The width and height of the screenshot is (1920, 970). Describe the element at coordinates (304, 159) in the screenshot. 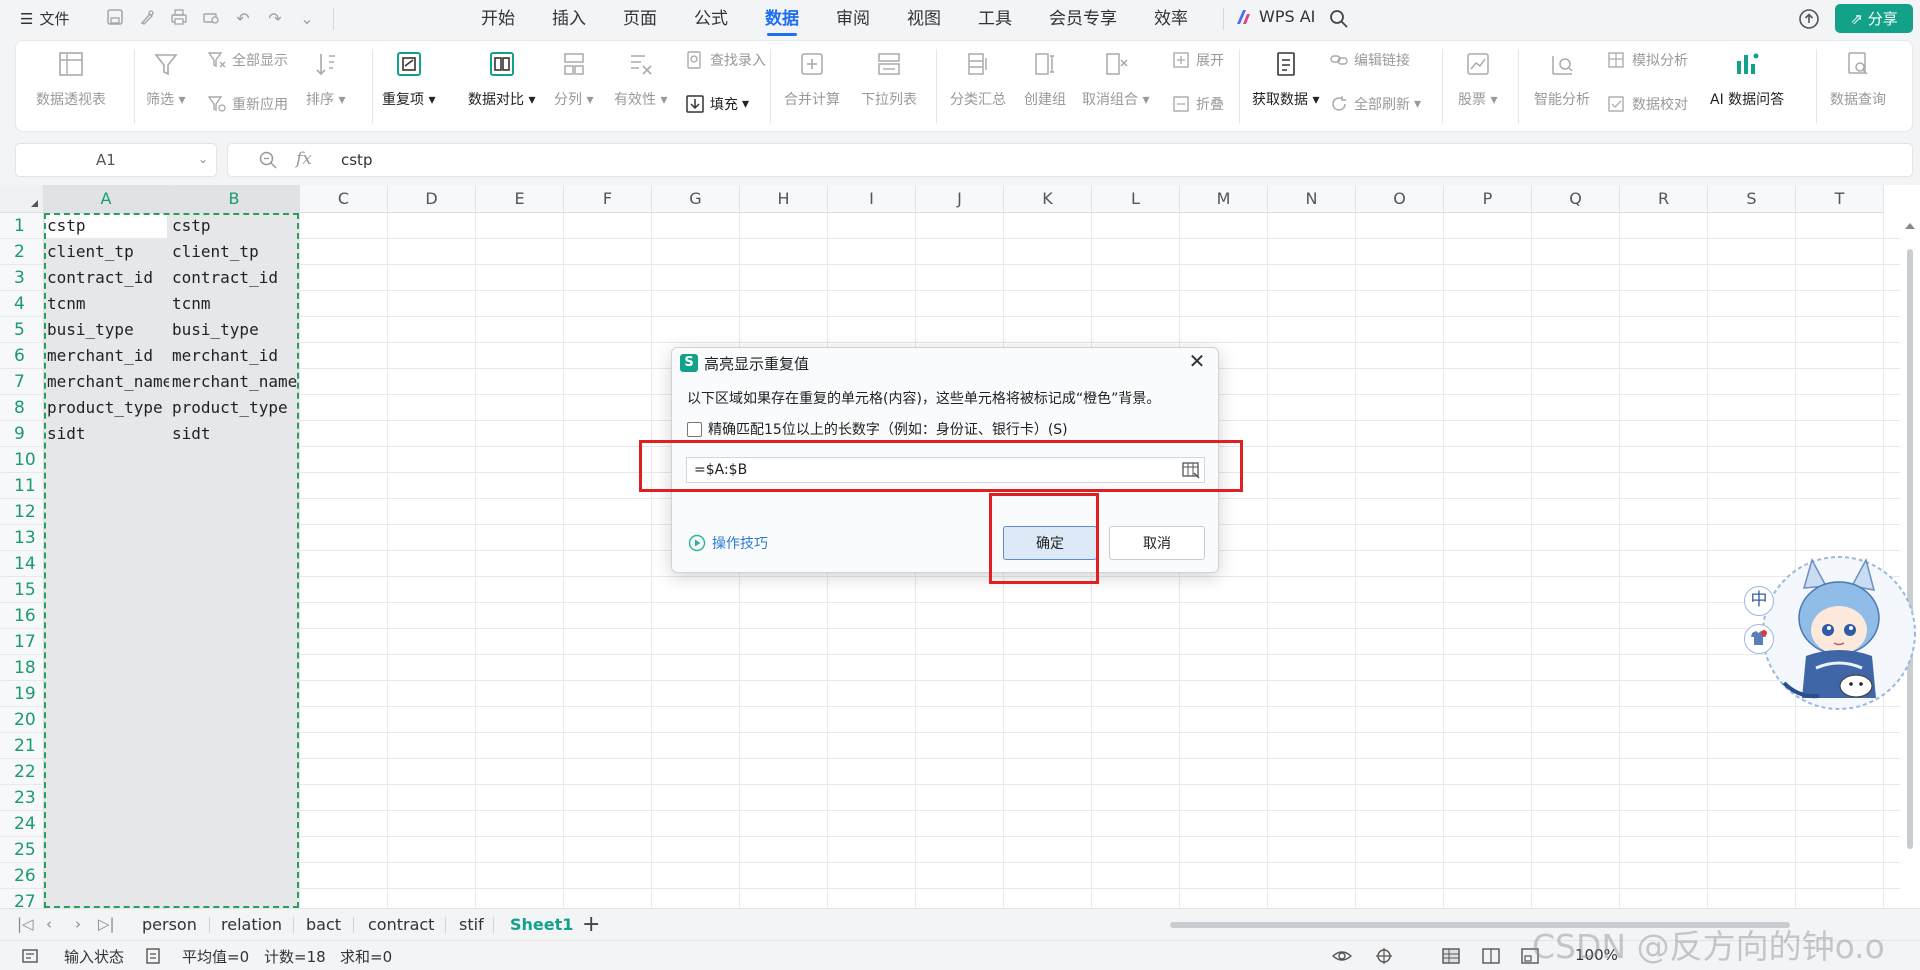

I see `fx-icon: fx` at that location.